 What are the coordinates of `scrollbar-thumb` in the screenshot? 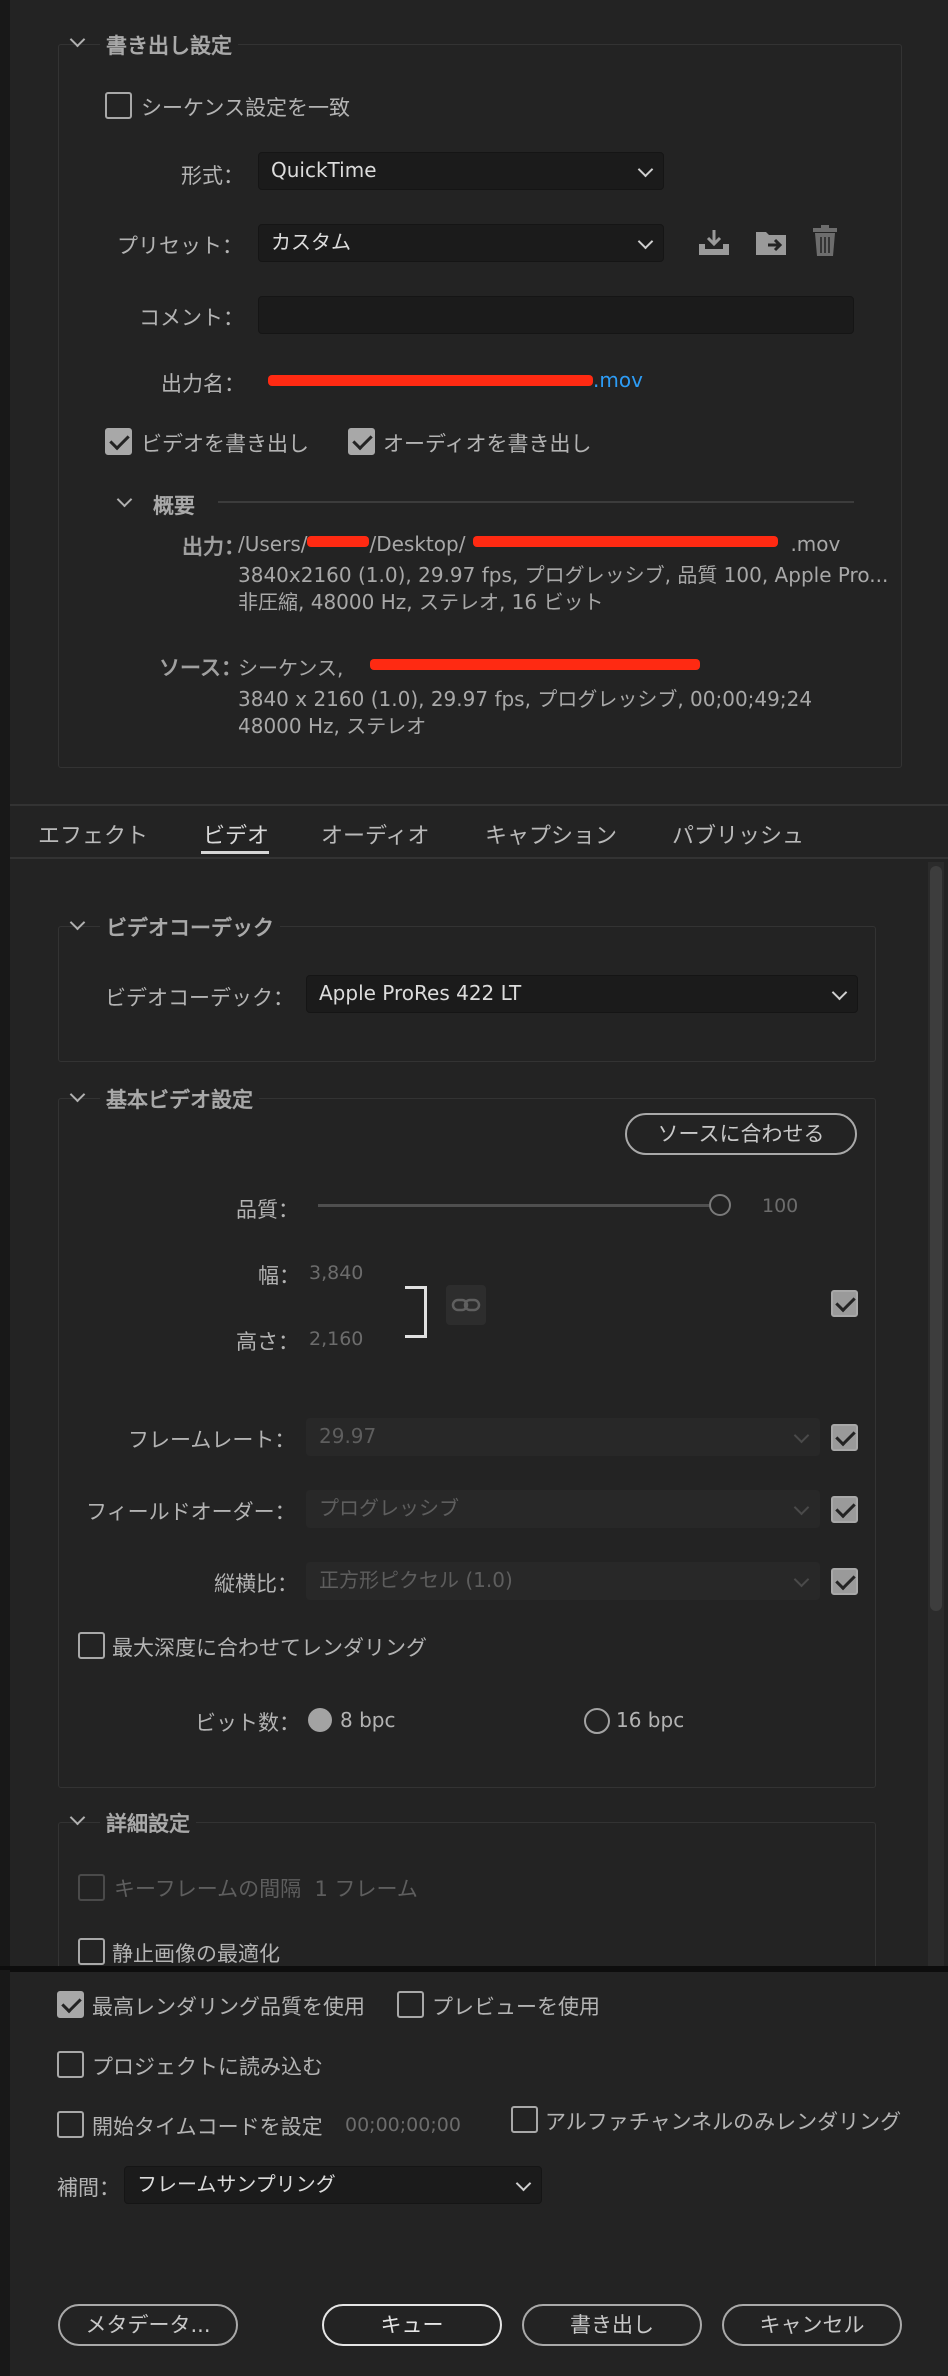 It's located at (936, 1238).